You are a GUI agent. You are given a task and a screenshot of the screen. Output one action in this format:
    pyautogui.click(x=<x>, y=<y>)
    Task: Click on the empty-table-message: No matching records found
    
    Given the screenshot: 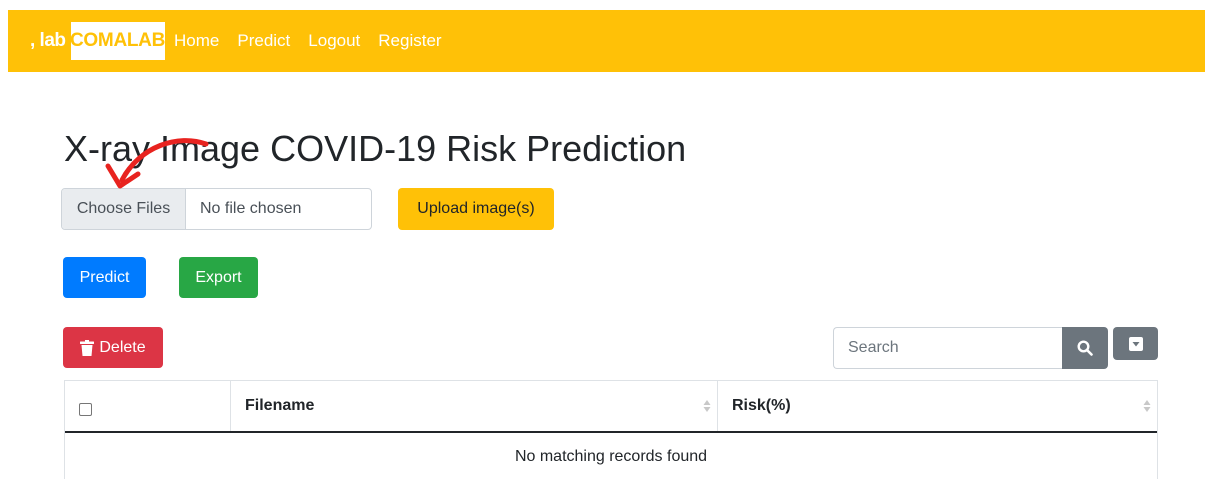 What is the action you would take?
    pyautogui.click(x=611, y=456)
    